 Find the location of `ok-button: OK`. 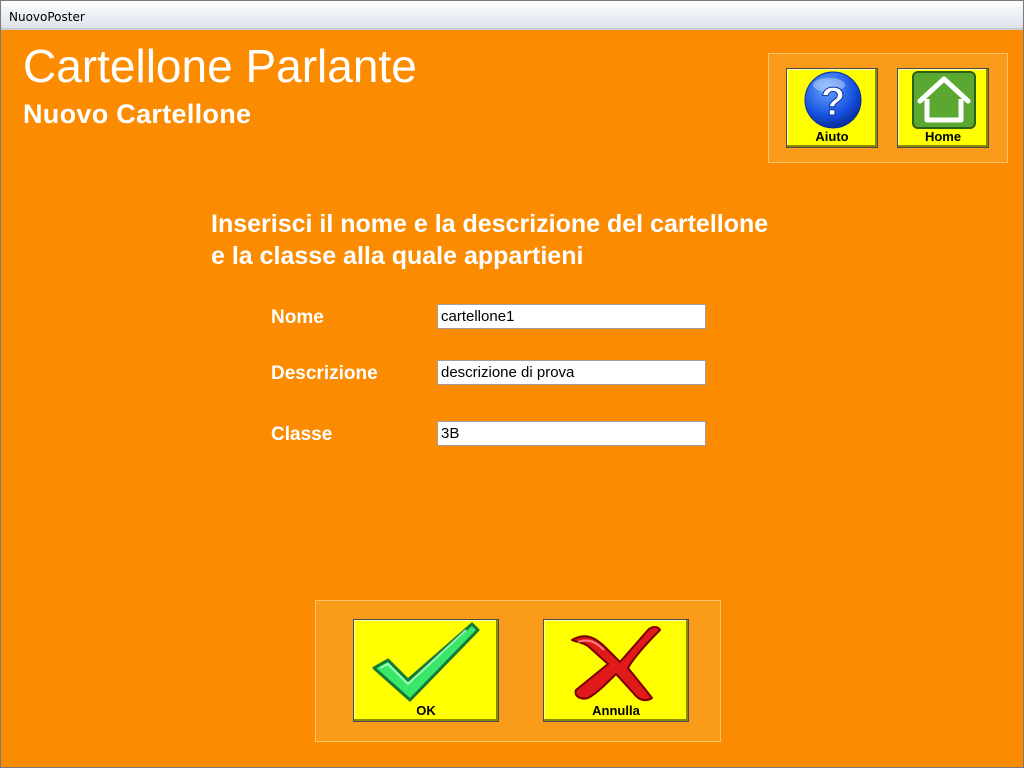

ok-button: OK is located at coordinates (426, 670).